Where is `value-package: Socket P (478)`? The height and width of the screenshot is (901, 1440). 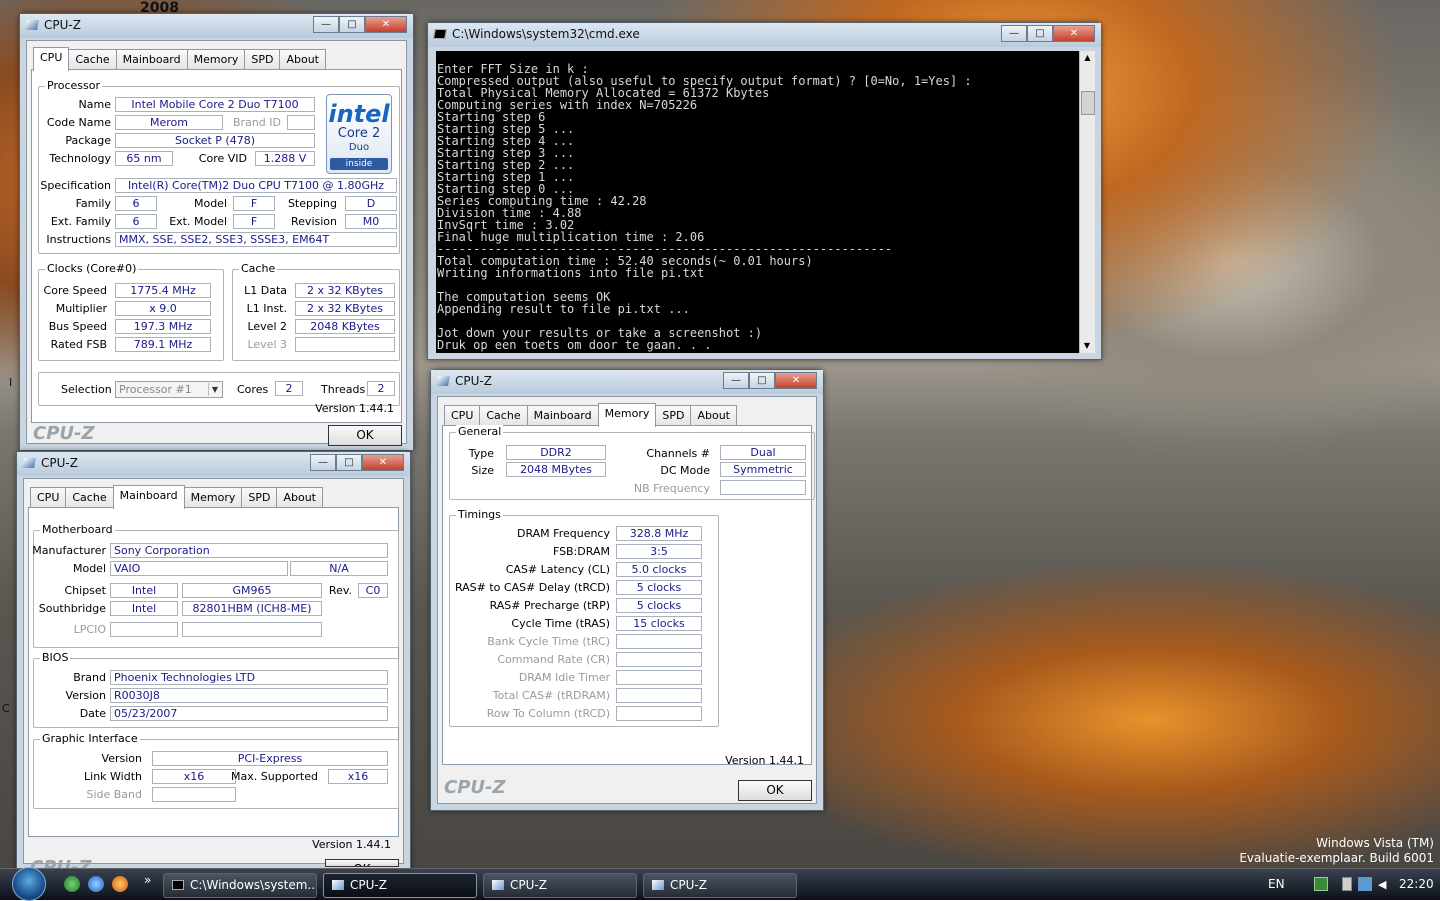 value-package: Socket P (478) is located at coordinates (215, 140).